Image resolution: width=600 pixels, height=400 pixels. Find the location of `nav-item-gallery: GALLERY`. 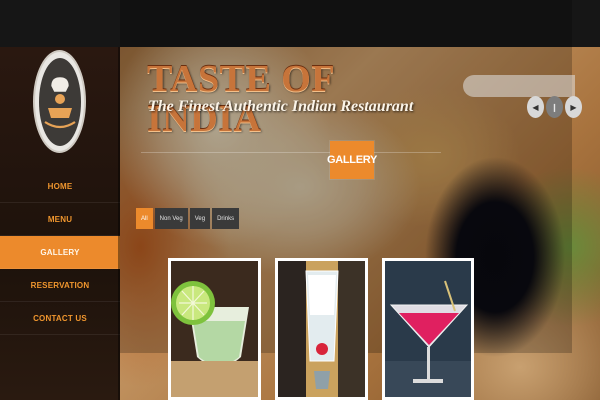

nav-item-gallery: GALLERY is located at coordinates (60, 252).